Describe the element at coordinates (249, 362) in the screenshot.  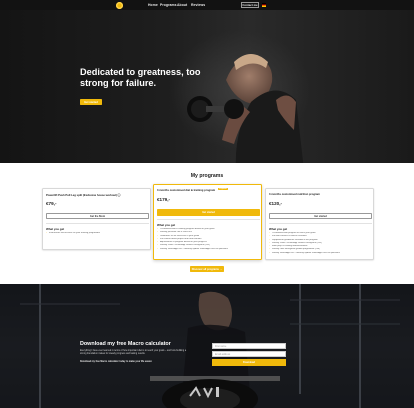
I see `download-button: Download` at that location.